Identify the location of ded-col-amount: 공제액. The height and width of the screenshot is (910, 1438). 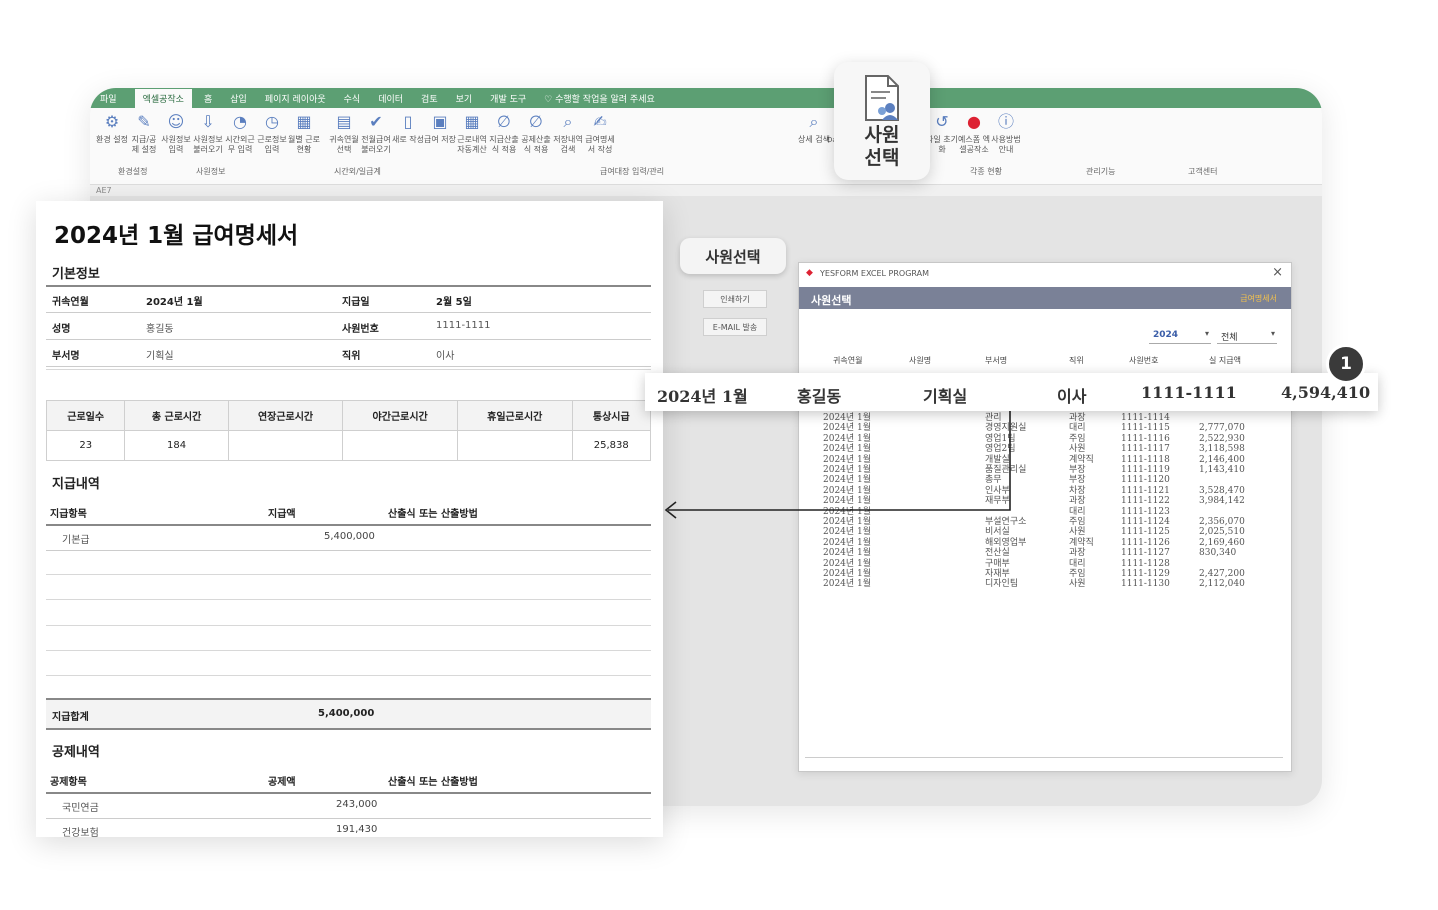
(282, 782).